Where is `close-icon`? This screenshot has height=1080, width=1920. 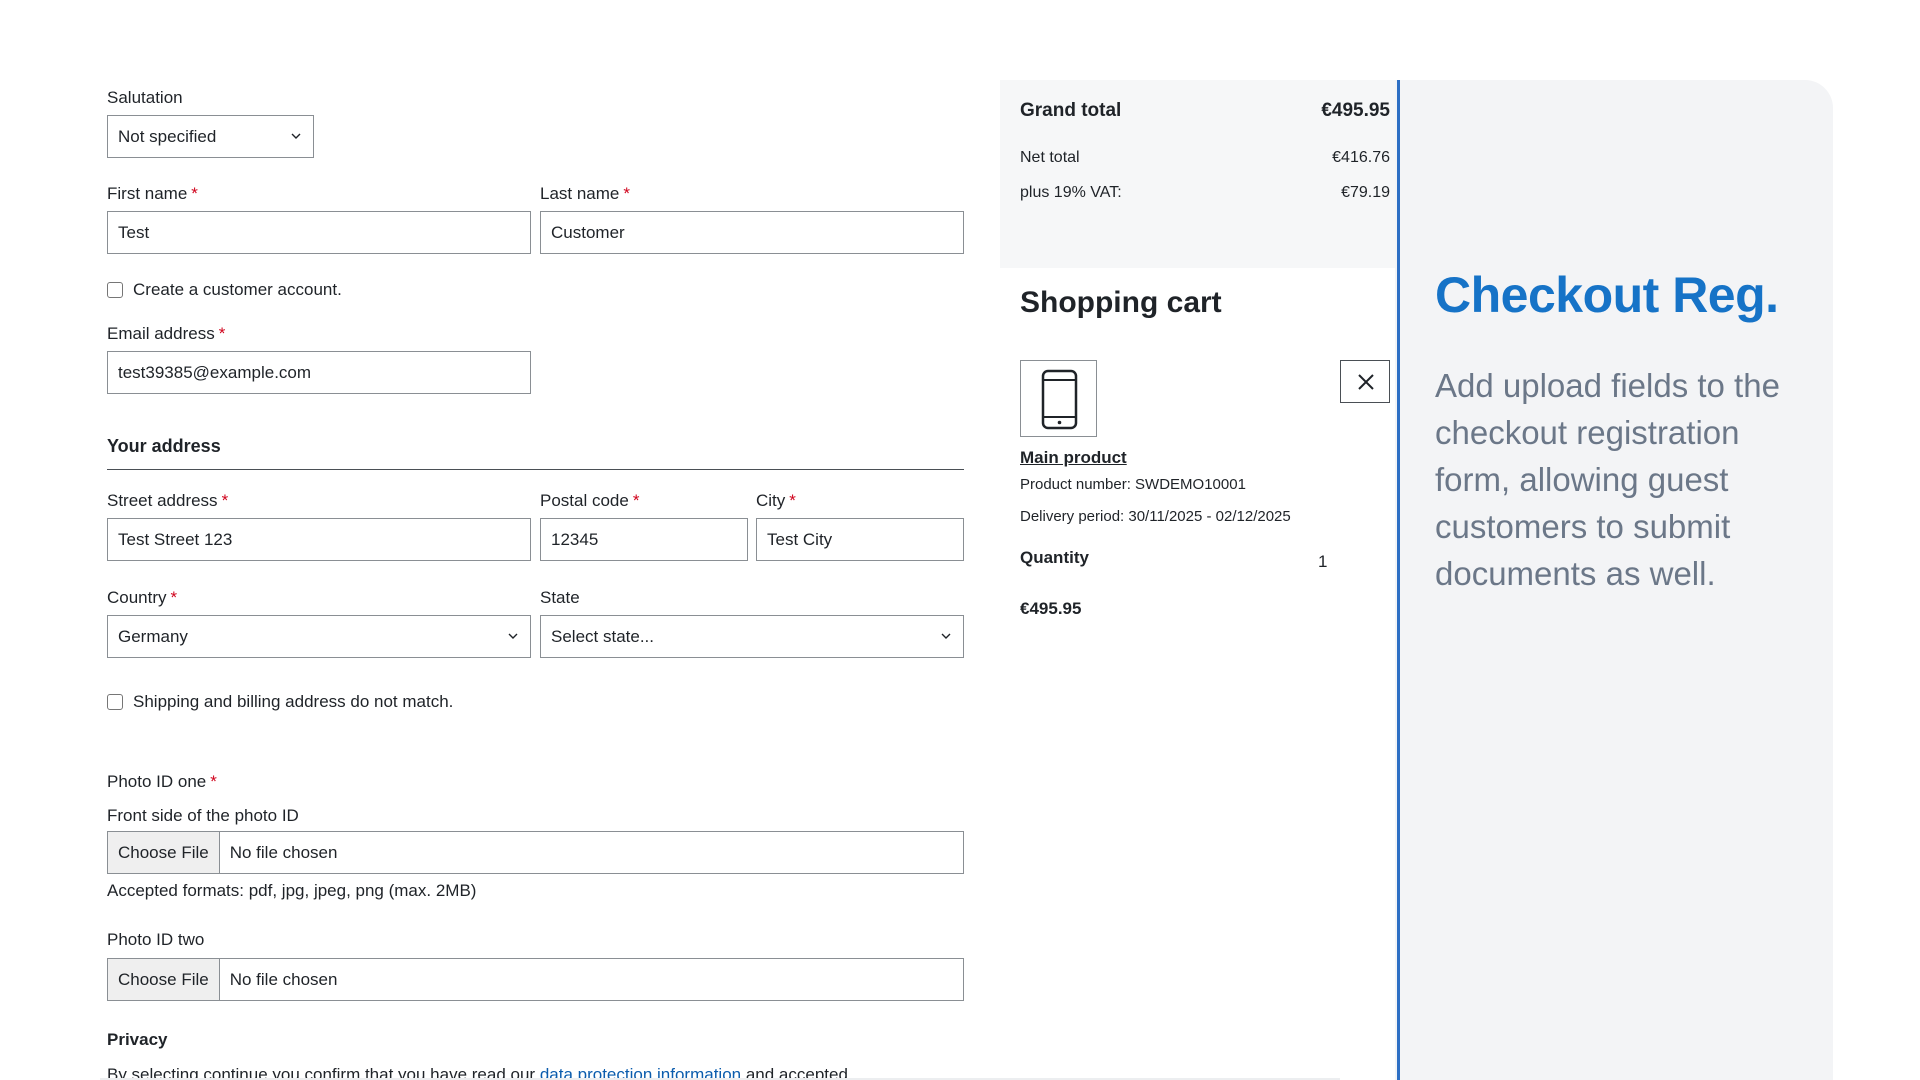
close-icon is located at coordinates (1366, 382).